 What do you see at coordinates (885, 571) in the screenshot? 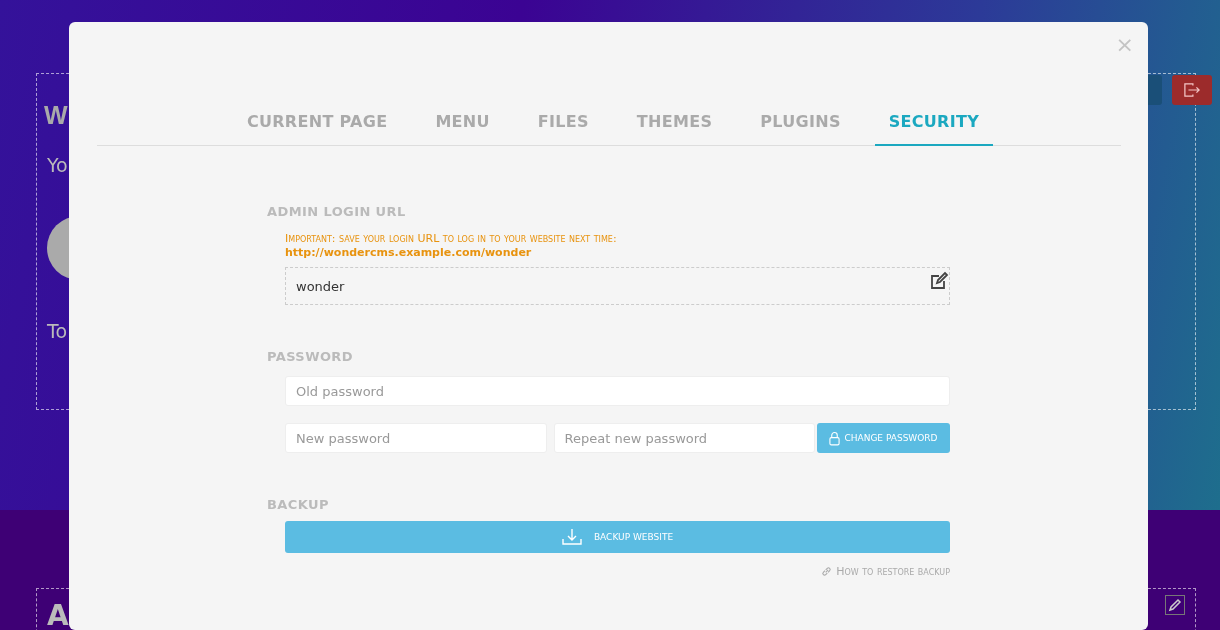
I see `restore-backup-link: How to restore backup` at bounding box center [885, 571].